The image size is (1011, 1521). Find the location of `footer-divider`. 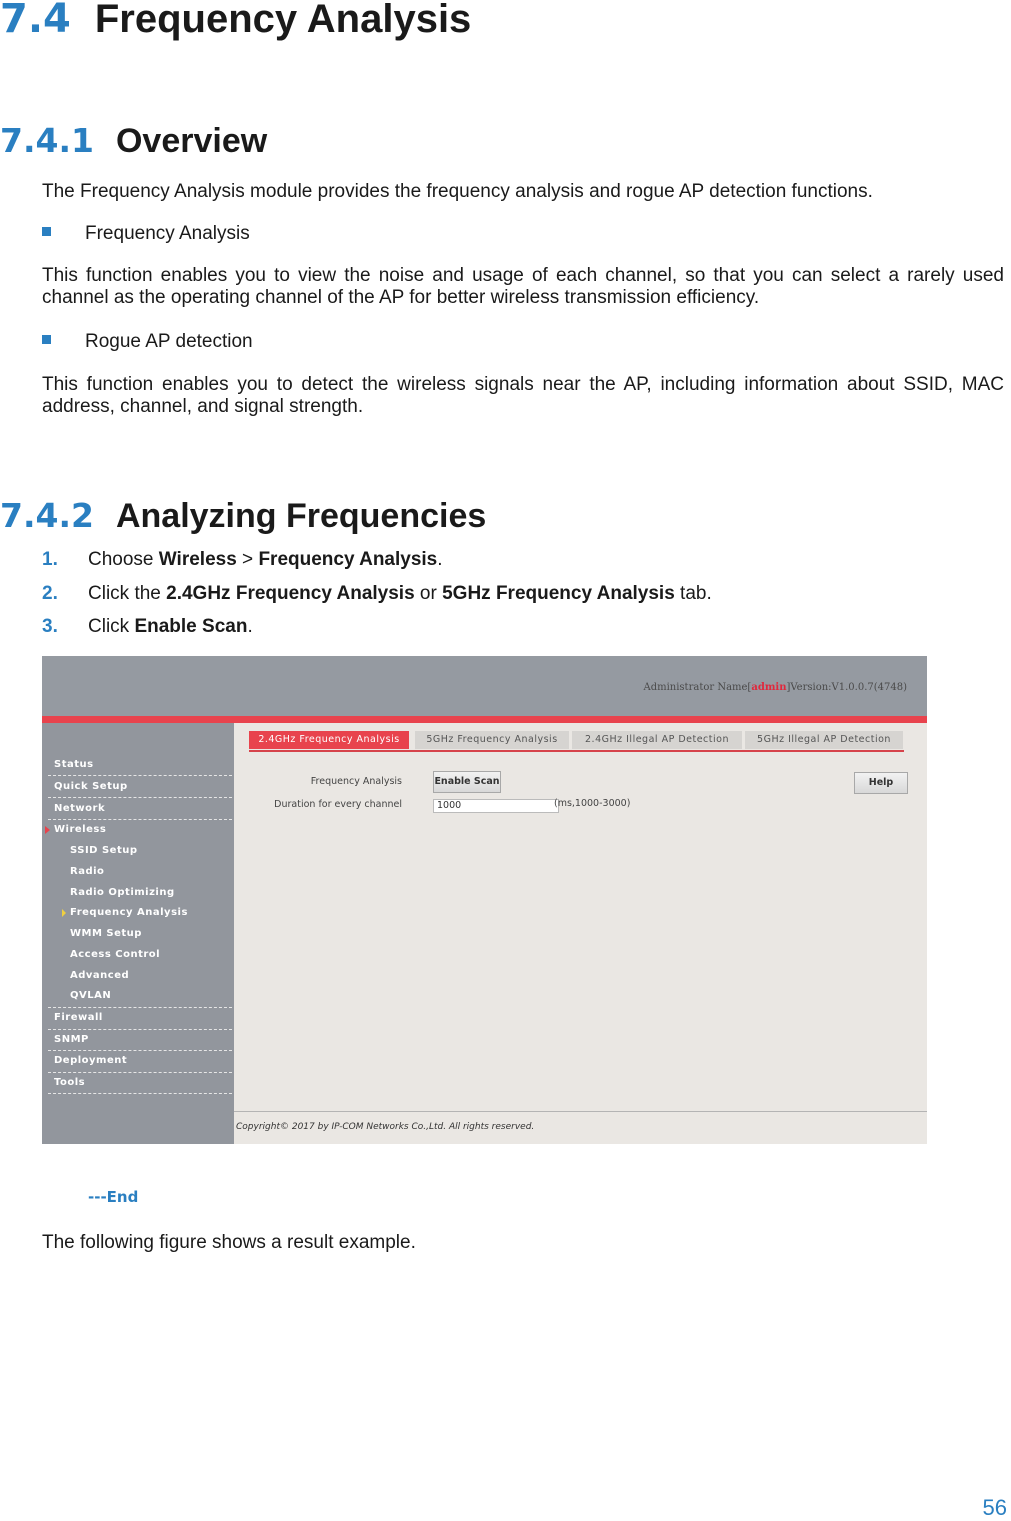

footer-divider is located at coordinates (580, 1111).